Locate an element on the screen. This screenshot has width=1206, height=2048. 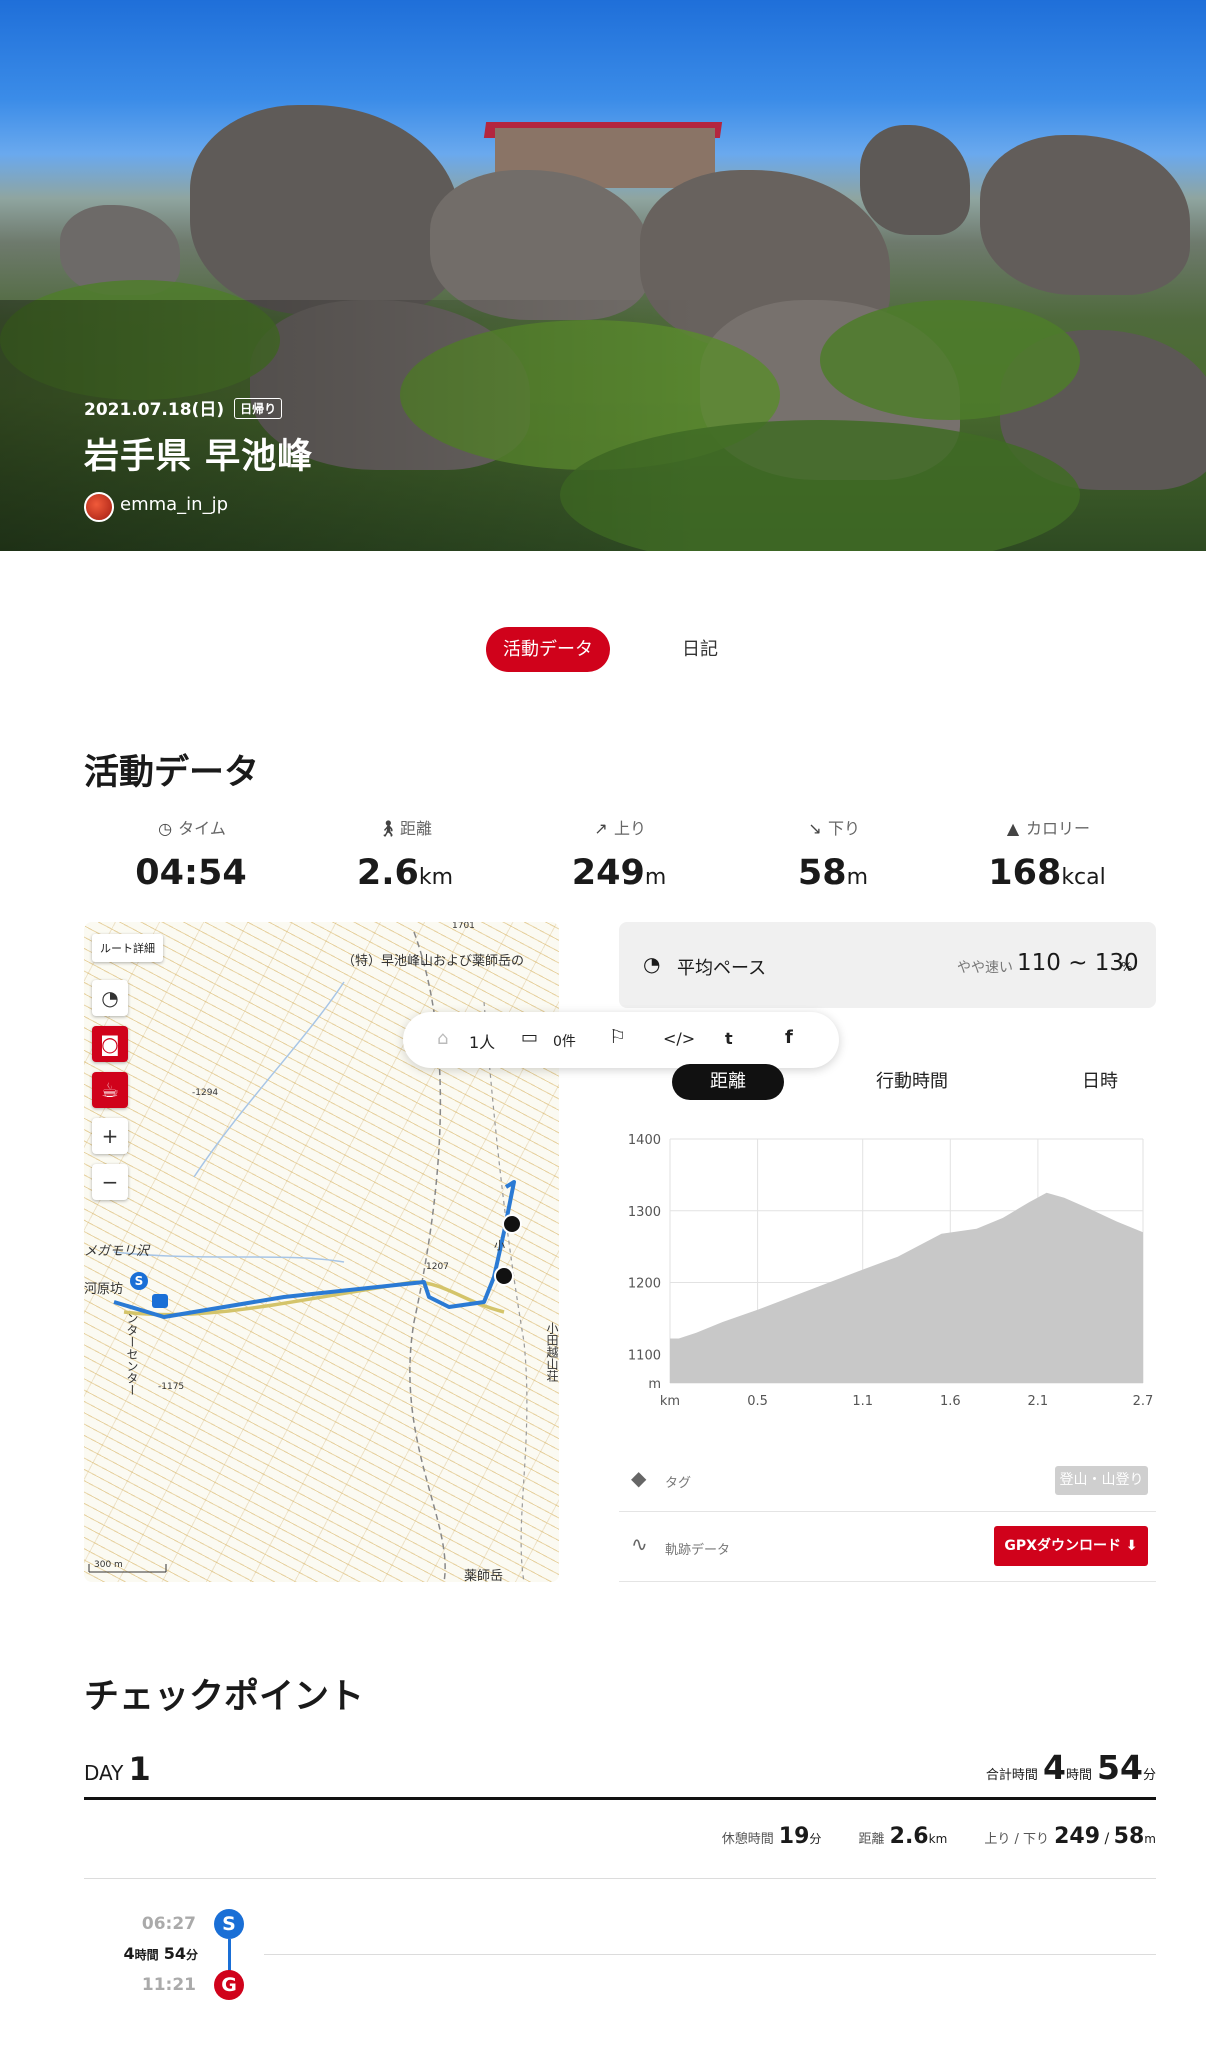
y-tick-label: 1400 is located at coordinates (644, 1140).